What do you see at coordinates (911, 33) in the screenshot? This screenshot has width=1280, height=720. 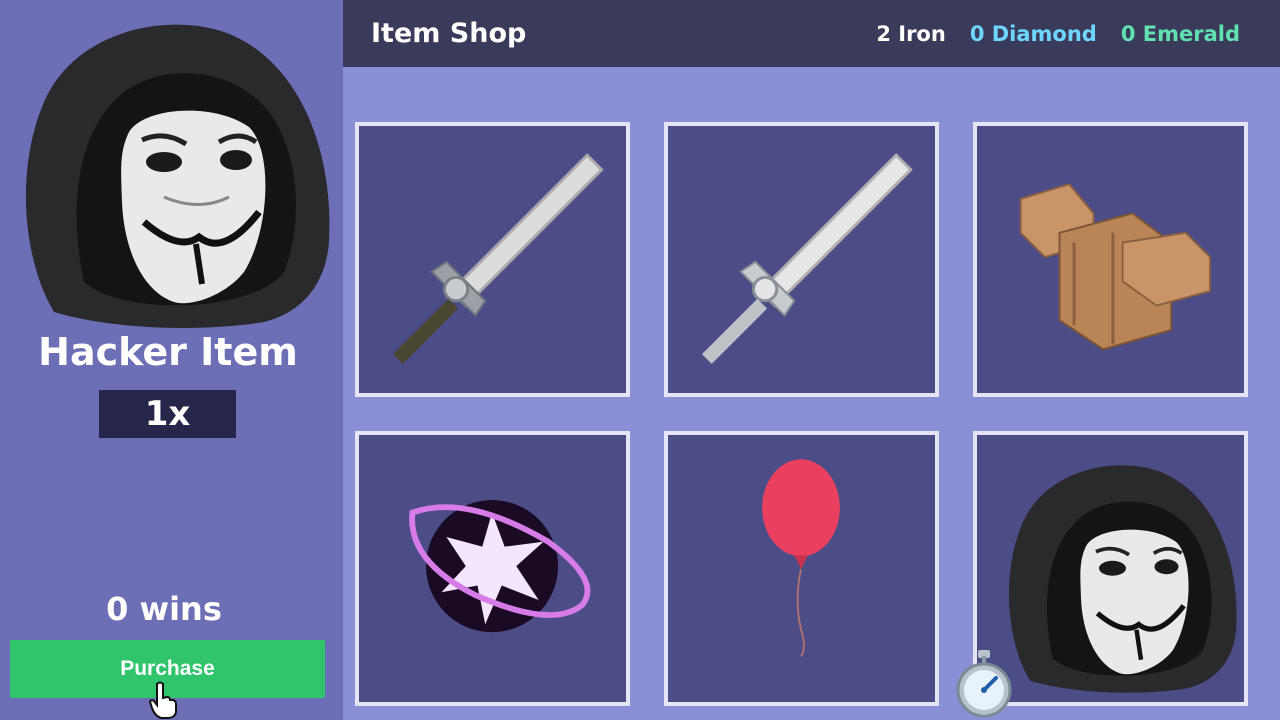 I see `iron-count: 2 Iron` at bounding box center [911, 33].